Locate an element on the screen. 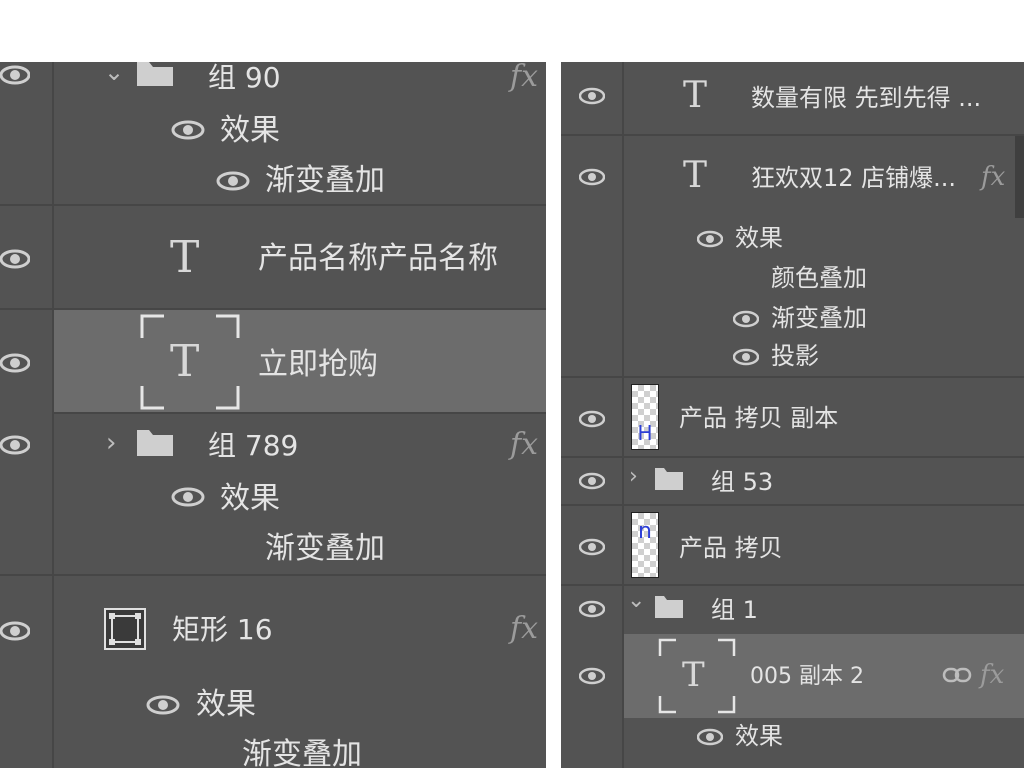 This screenshot has width=1024, height=768. layer-name: 立即抢购 is located at coordinates (318, 364).